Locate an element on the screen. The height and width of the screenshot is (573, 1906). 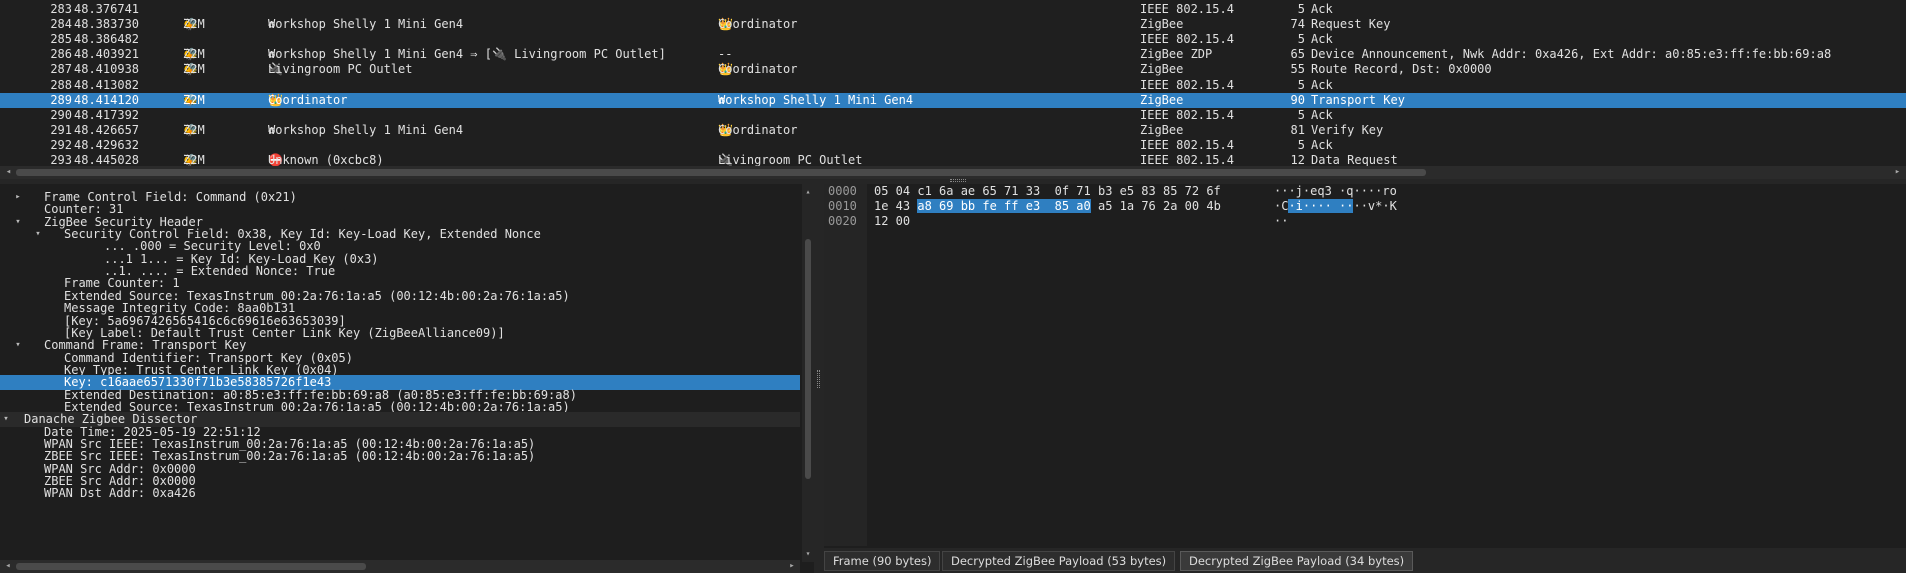
packet-source-device-label: Livingroom PC Outlet is located at coordinates (340, 69).